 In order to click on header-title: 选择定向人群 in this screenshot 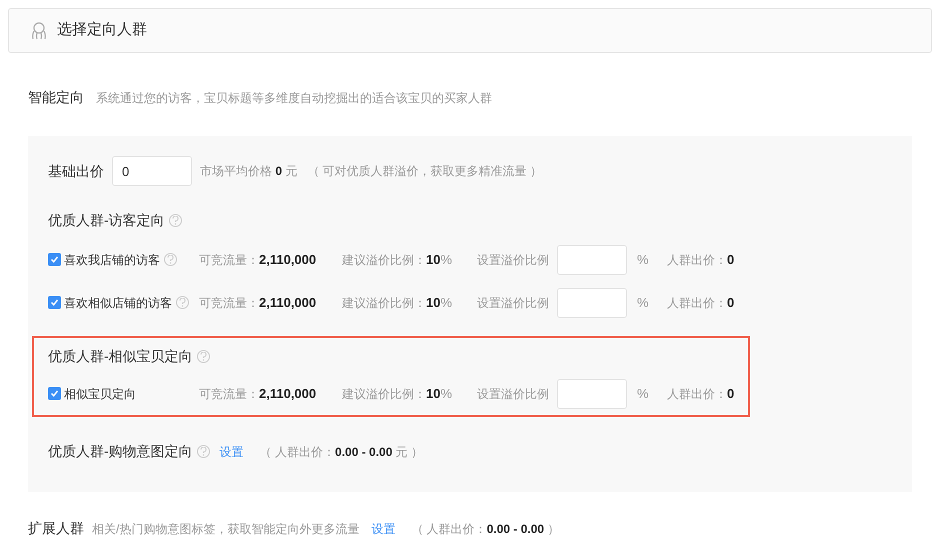, I will do `click(102, 30)`.